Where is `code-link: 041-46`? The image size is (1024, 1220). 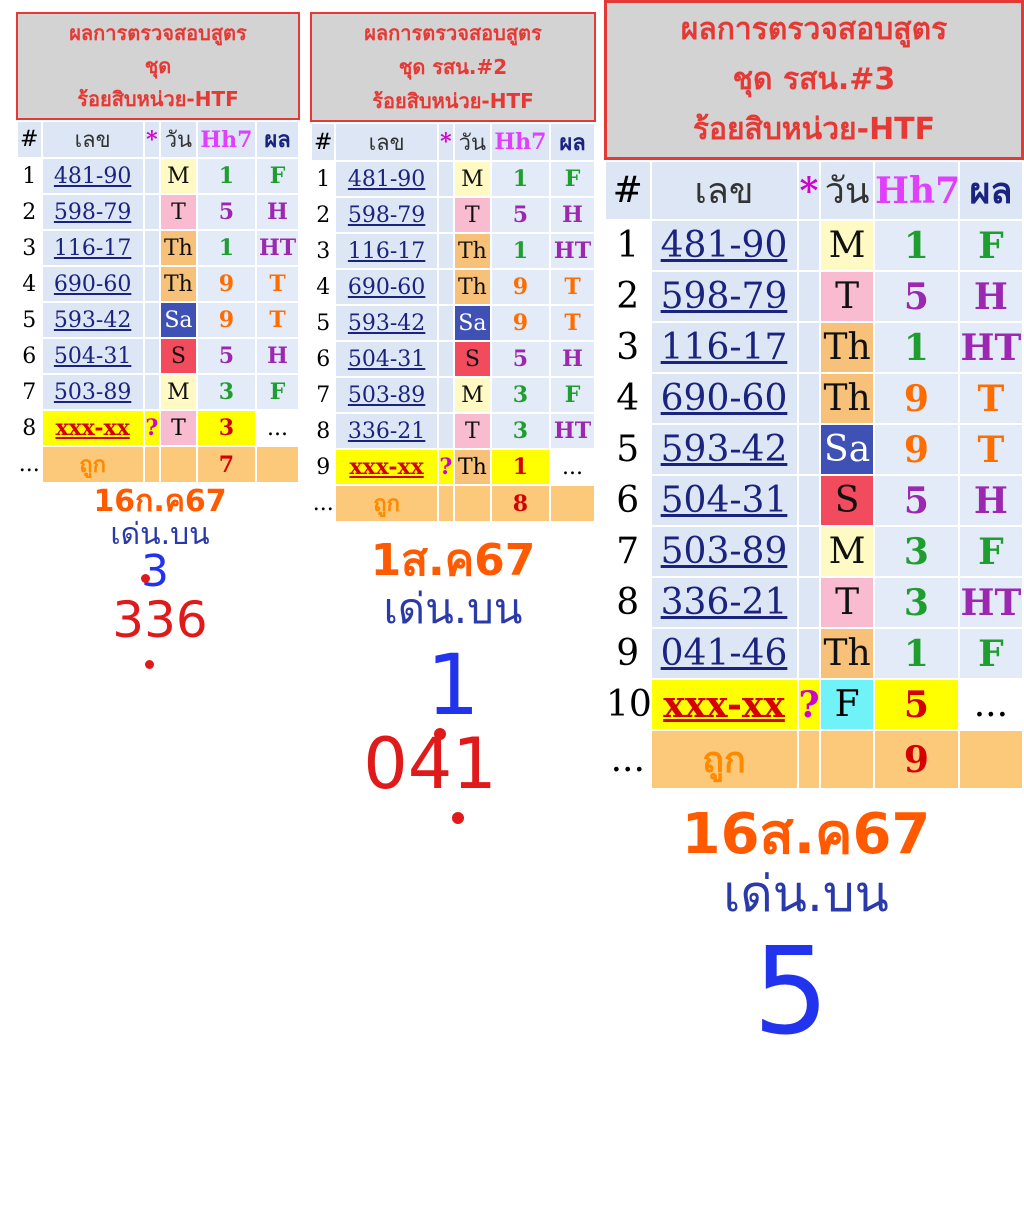 code-link: 041-46 is located at coordinates (724, 653).